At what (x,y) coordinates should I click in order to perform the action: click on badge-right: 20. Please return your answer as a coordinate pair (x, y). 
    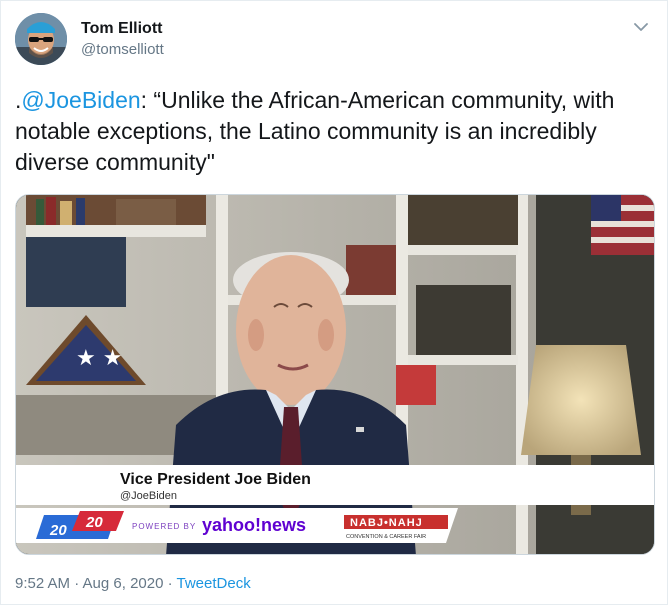
    Looking at the image, I should click on (94, 522).